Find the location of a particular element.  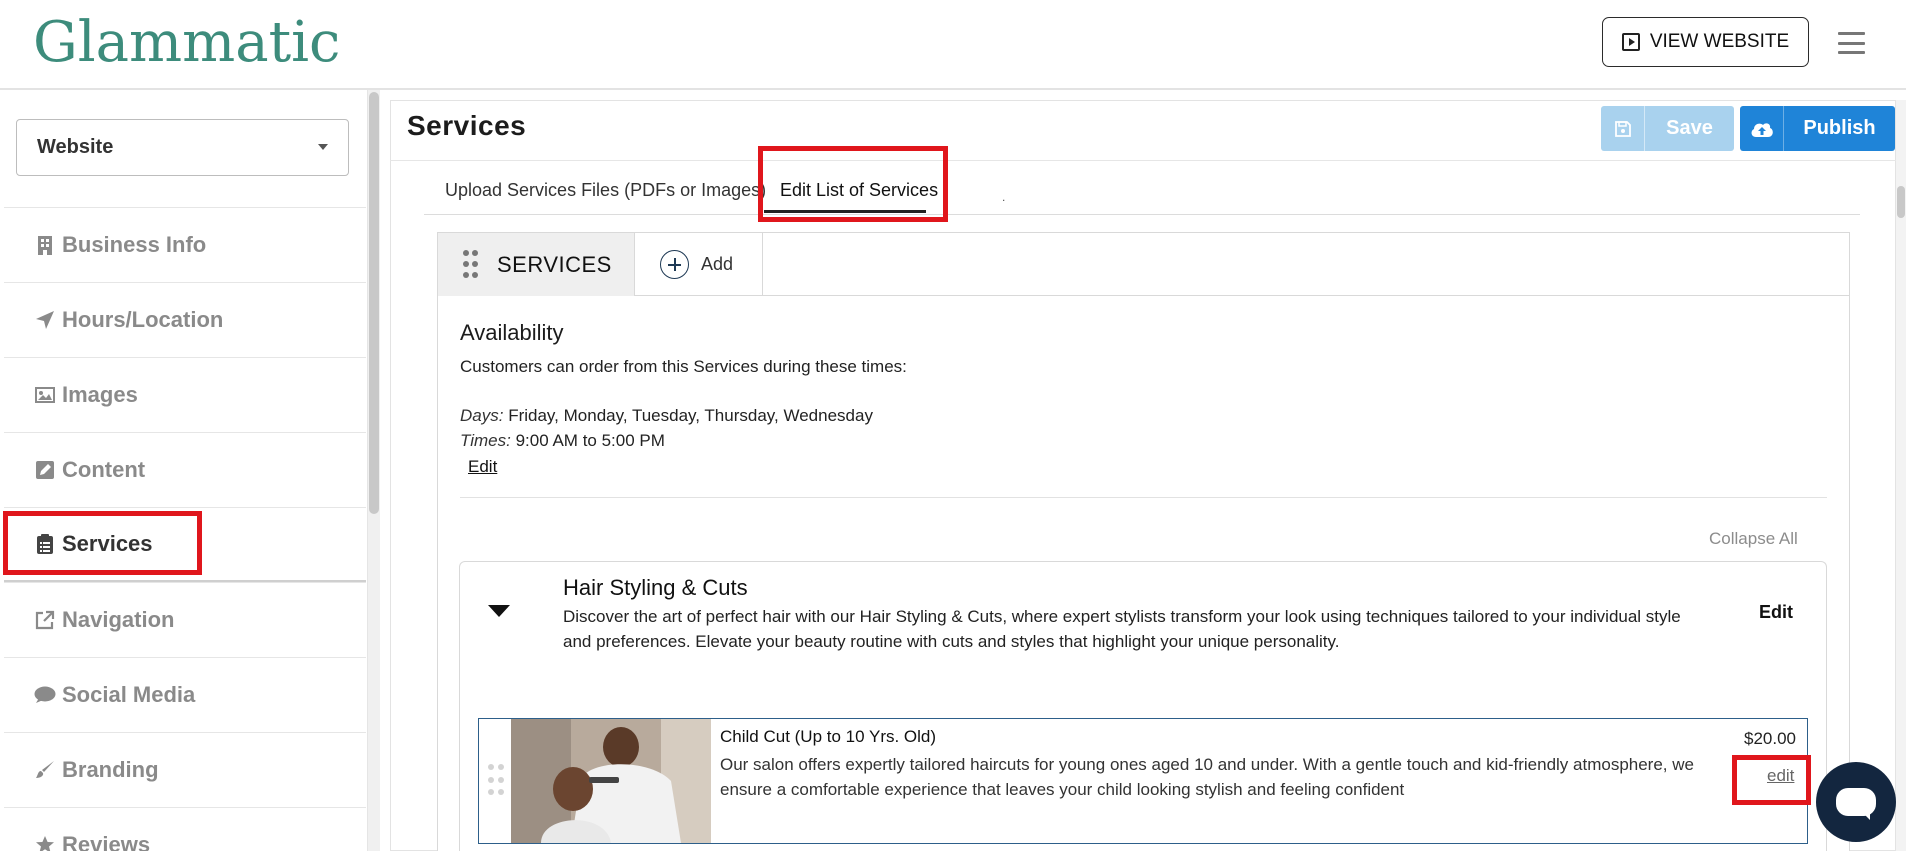

availability-title: Availability is located at coordinates (512, 332).